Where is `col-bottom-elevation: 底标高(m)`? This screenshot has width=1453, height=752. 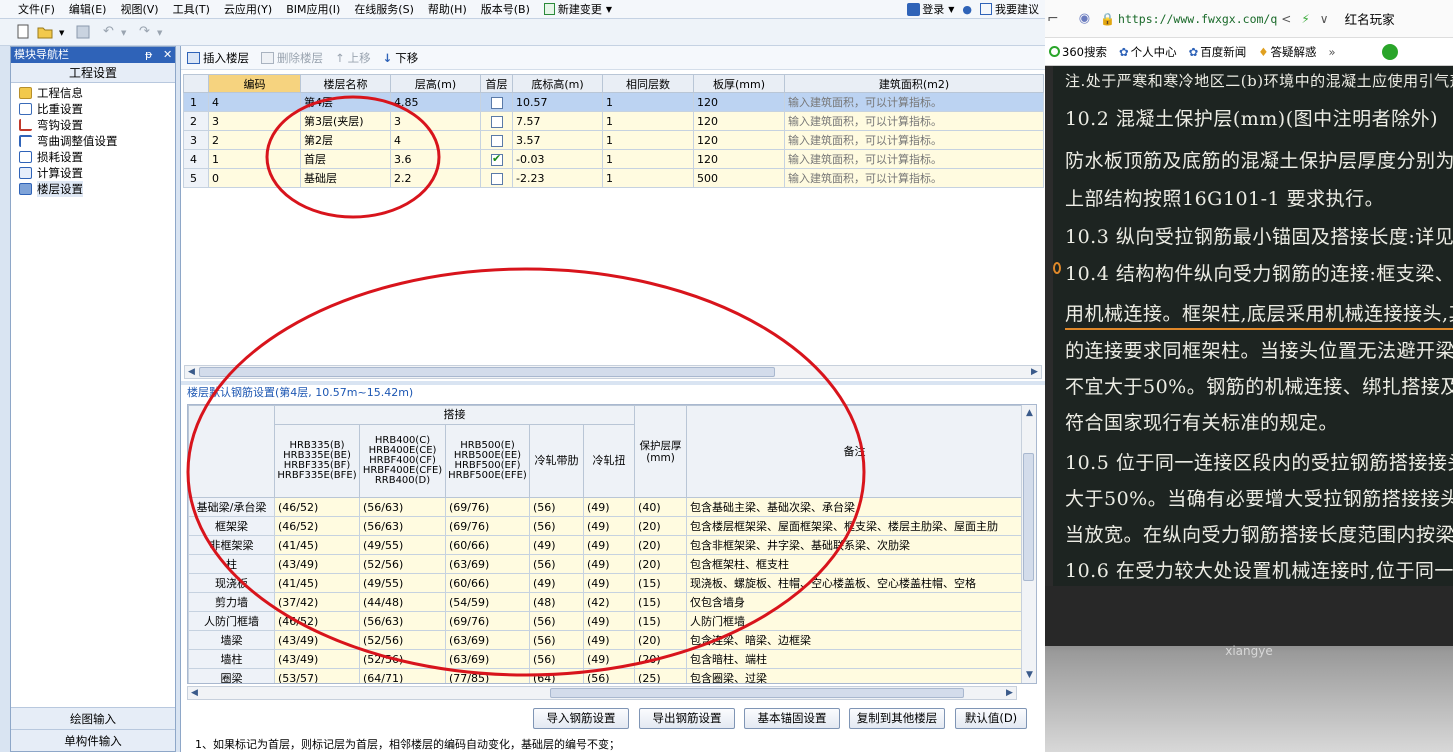
col-bottom-elevation: 底标高(m) is located at coordinates (557, 83).